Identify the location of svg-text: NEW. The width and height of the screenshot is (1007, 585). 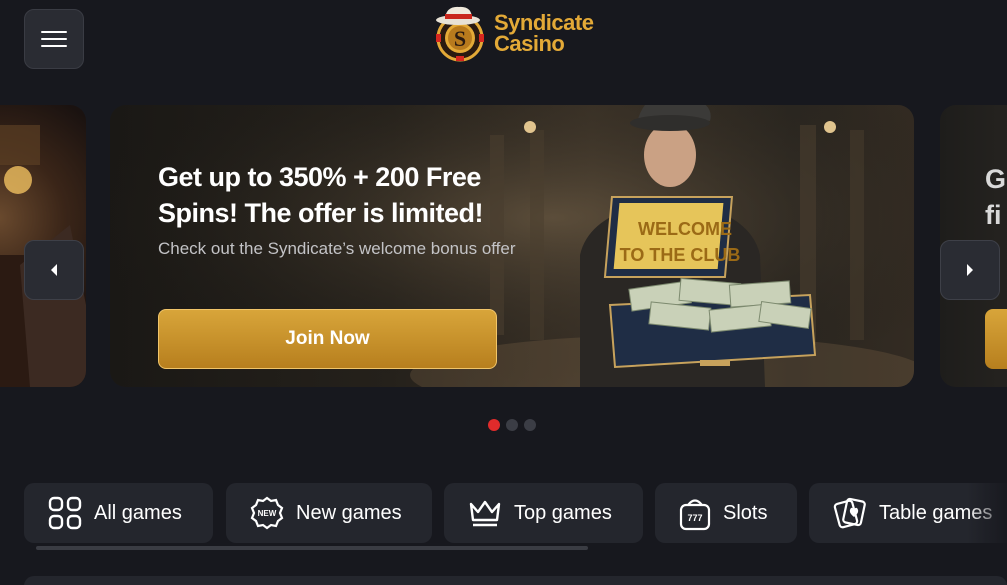
(267, 513).